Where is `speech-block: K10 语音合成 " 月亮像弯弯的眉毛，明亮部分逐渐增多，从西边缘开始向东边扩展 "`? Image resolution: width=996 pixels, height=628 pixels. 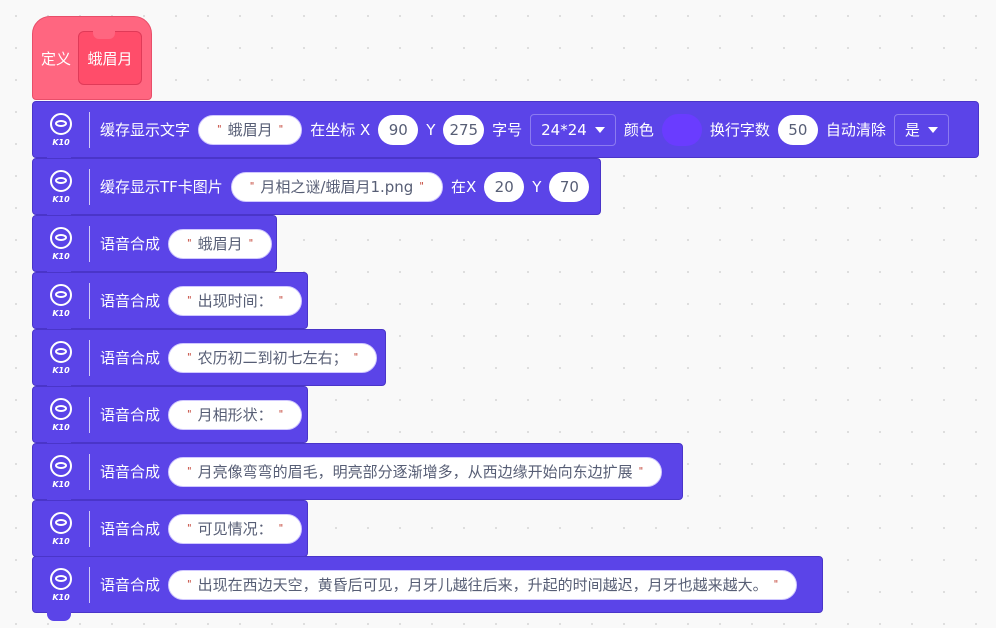
speech-block: K10 语音合成 " 月亮像弯弯的眉毛，明亮部分逐渐增多，从西边缘开始向东边扩展 " is located at coordinates (357, 475).